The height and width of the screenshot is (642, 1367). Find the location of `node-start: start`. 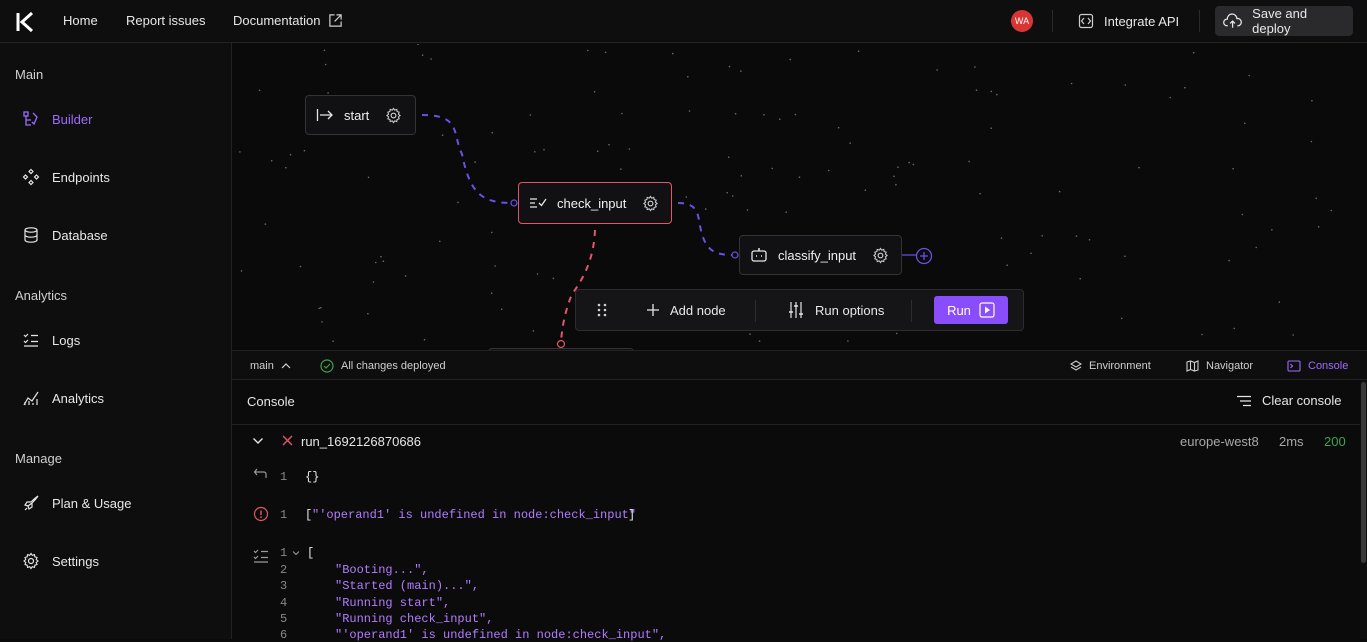

node-start: start is located at coordinates (360, 115).